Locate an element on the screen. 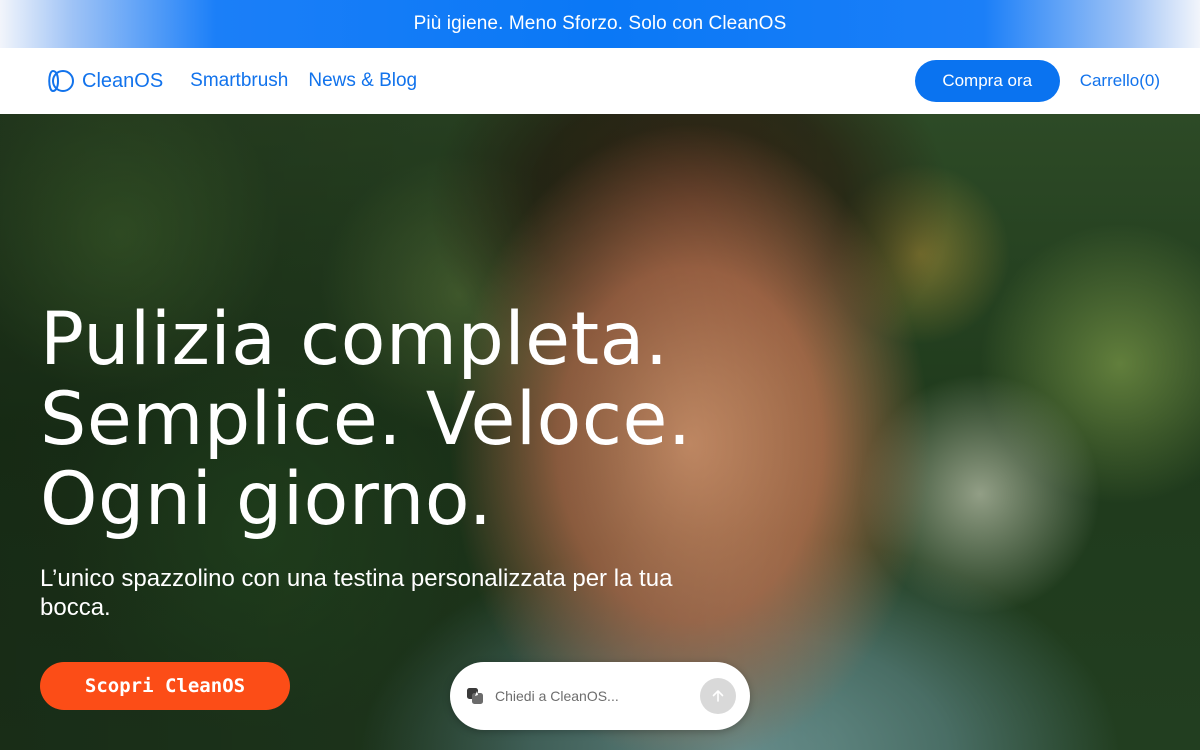 The image size is (1200, 750). headline-line-1: Pulizia completa. is located at coordinates (354, 339).